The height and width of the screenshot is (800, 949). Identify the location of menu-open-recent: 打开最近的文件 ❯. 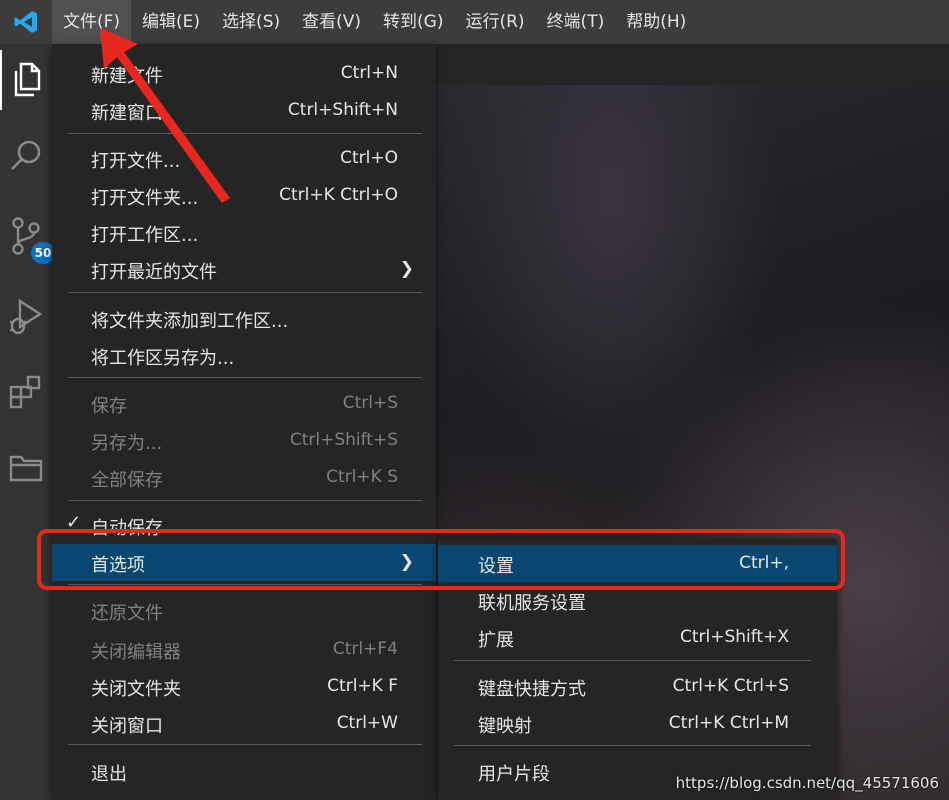
(244, 269).